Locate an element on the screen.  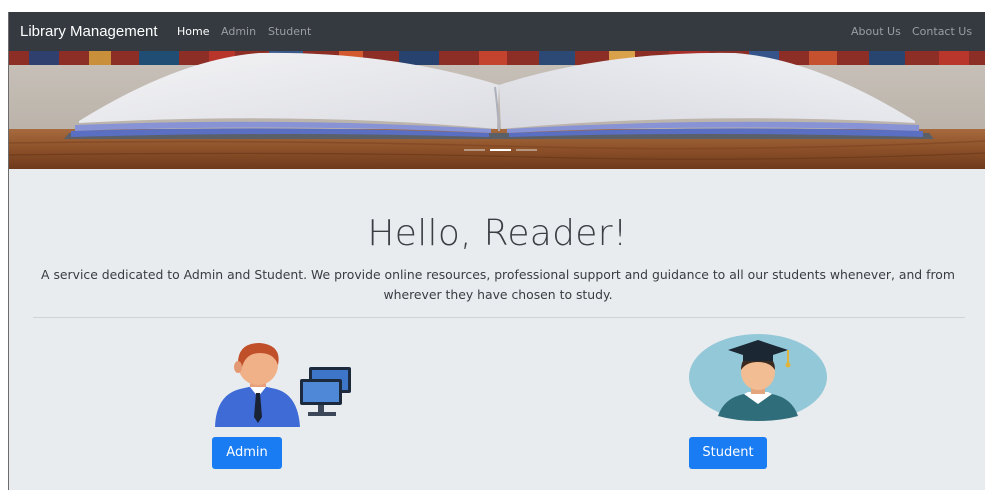
nav-link-contact-us: Contact Us is located at coordinates (942, 31).